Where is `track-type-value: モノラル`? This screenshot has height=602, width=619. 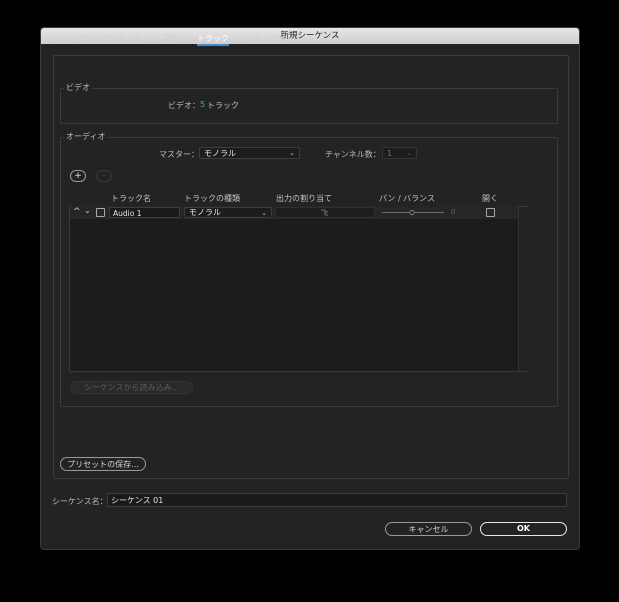
track-type-value: モノラル is located at coordinates (205, 212).